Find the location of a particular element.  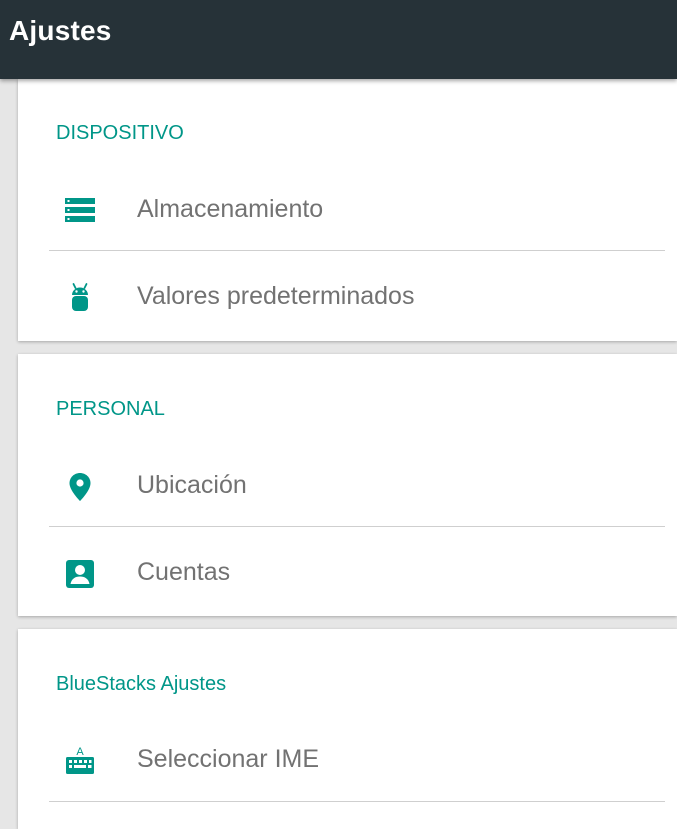

settings-item-select-ime: A Seleccionar IME is located at coordinates (347, 759).